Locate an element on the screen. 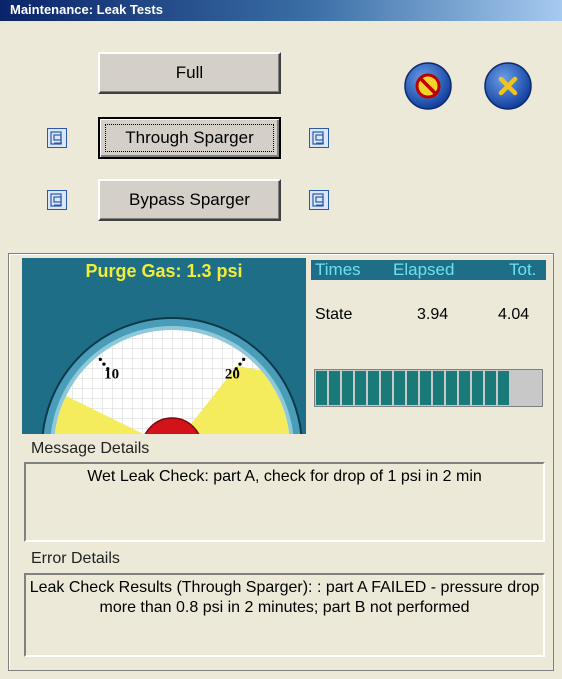 The width and height of the screenshot is (562, 679). full-button-label: Full is located at coordinates (189, 72).